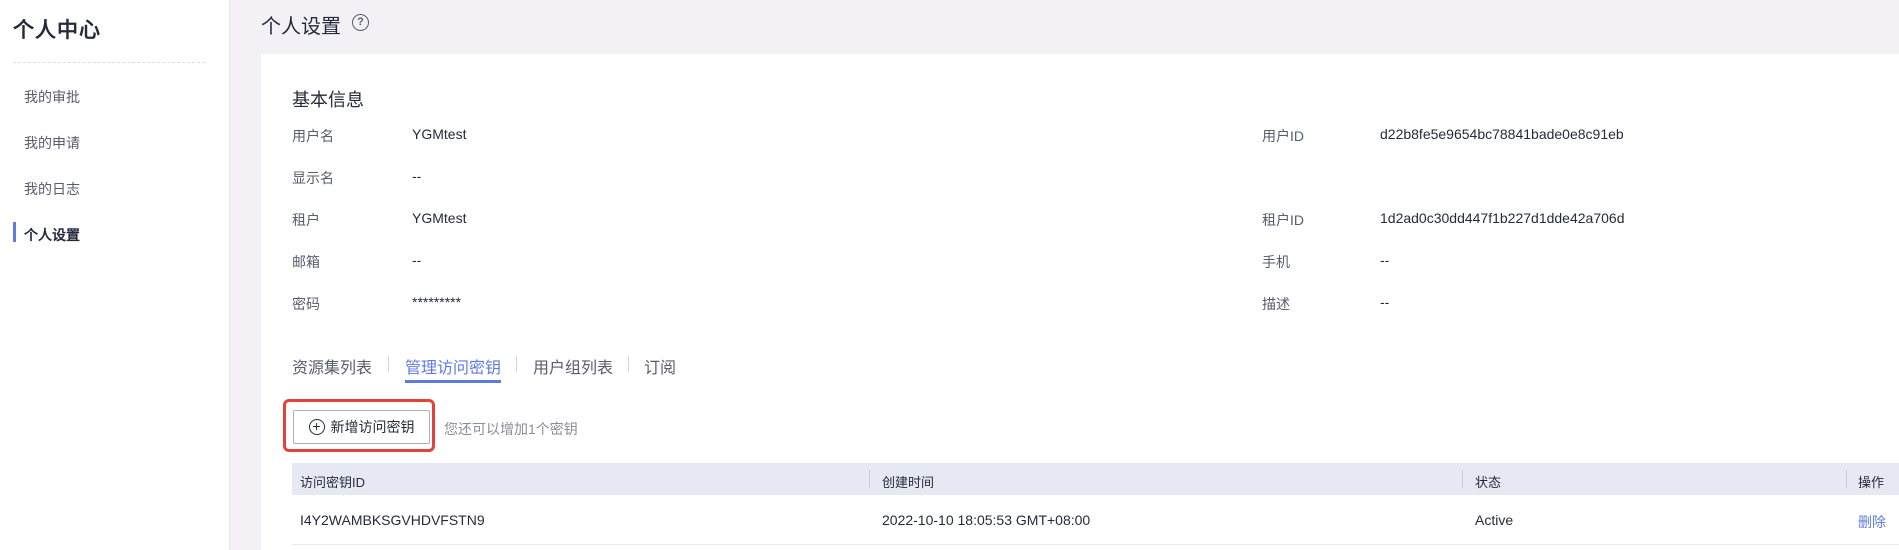  Describe the element at coordinates (453, 366) in the screenshot. I see `tab-access-keys: 管理访问密钥` at that location.